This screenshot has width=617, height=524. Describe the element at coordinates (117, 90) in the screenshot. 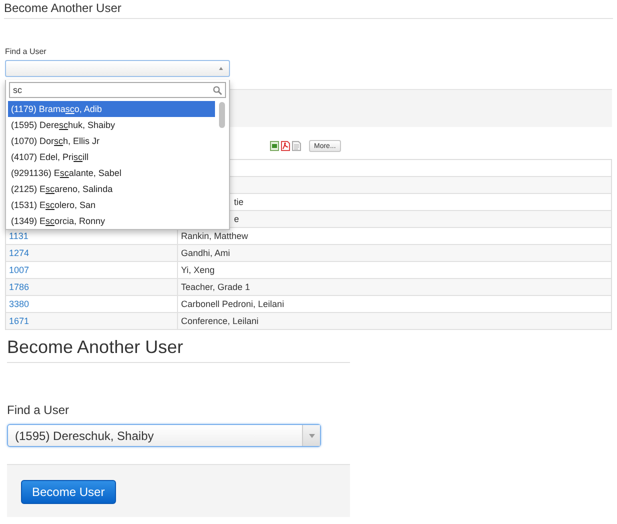

I see `search-field: sc` at that location.